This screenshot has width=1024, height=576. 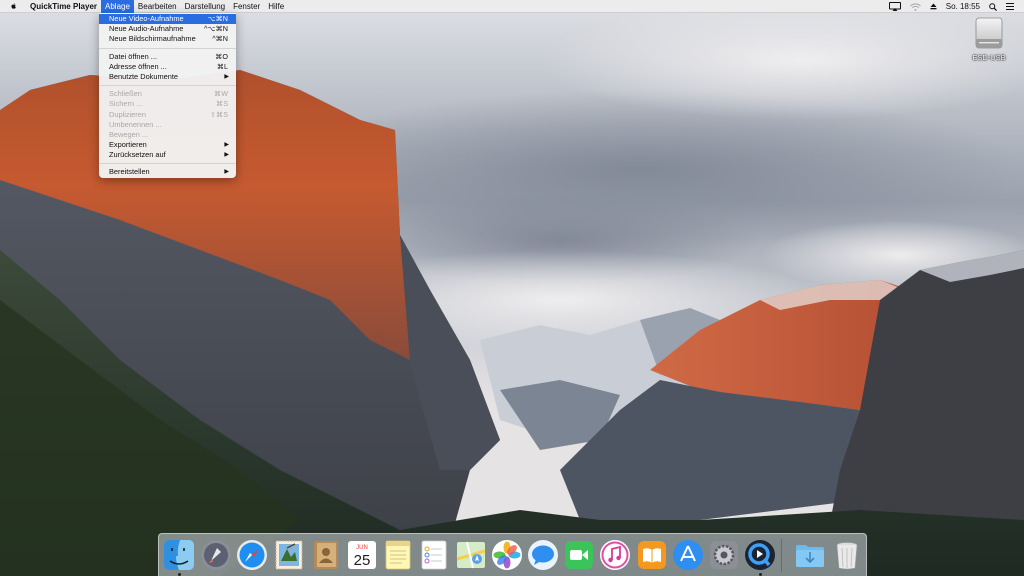 I want to click on status-menus: So. 18:55, so click(x=952, y=6).